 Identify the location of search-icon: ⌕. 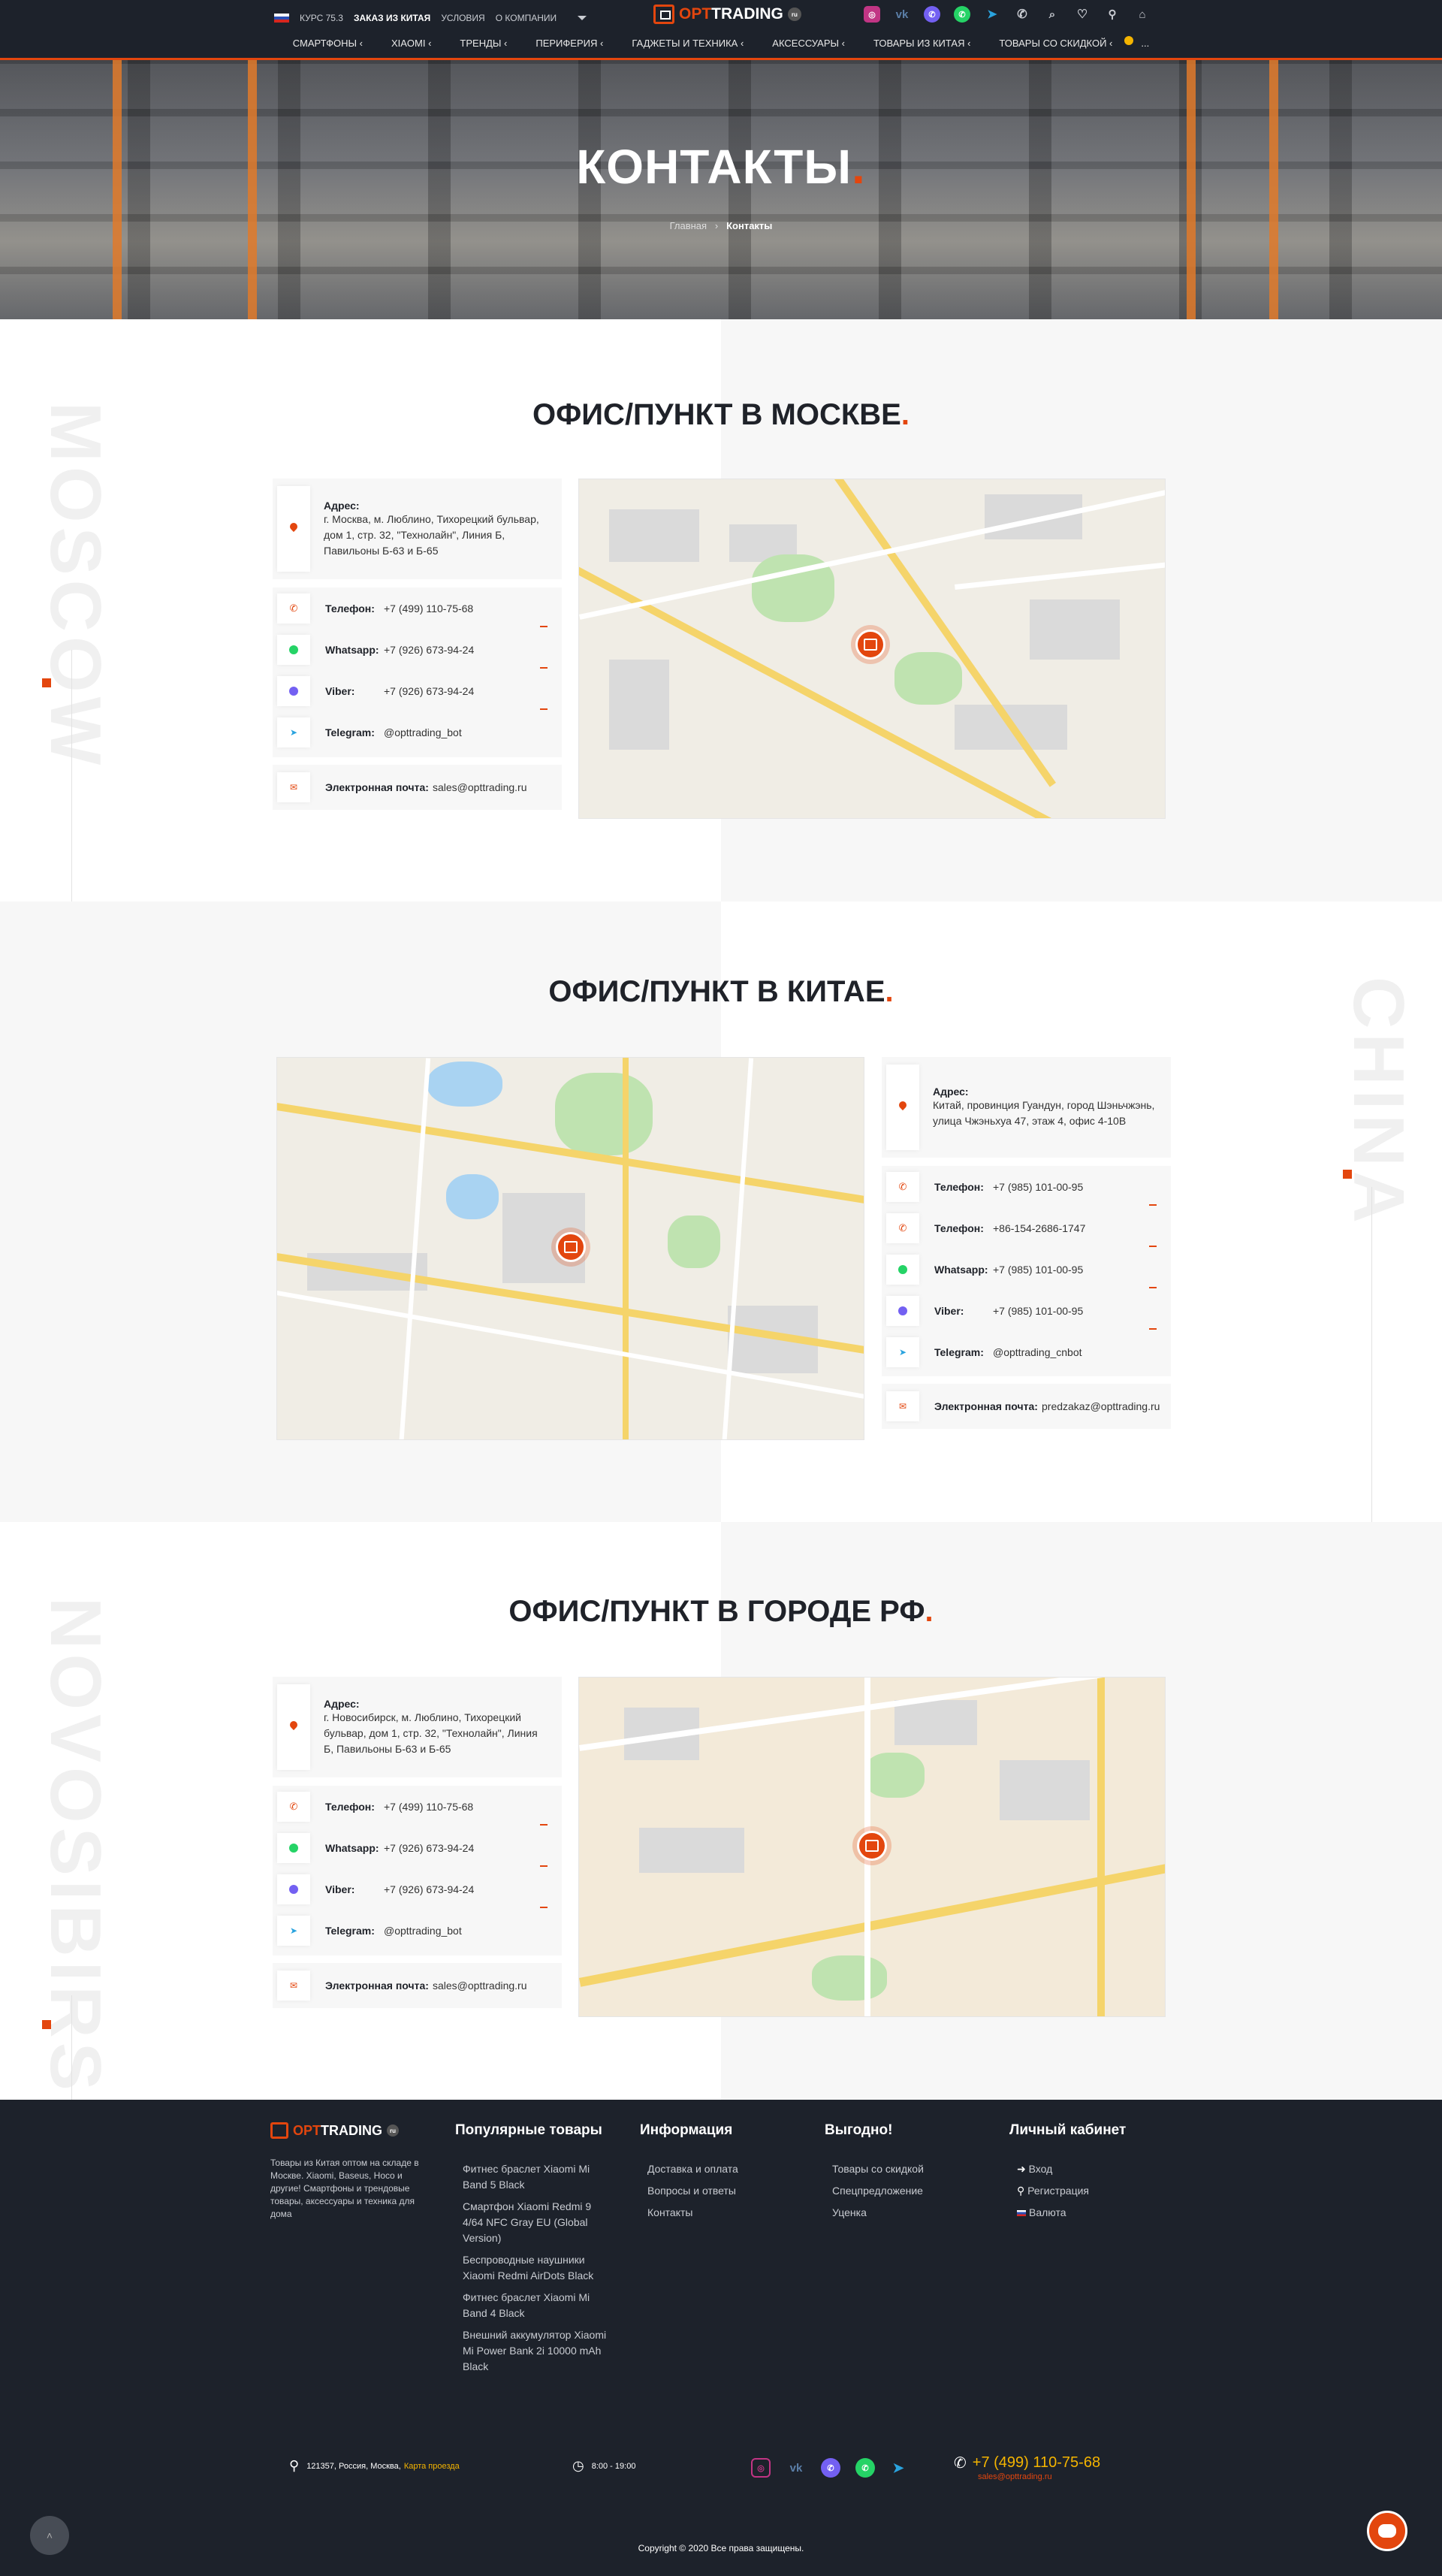
(1052, 14).